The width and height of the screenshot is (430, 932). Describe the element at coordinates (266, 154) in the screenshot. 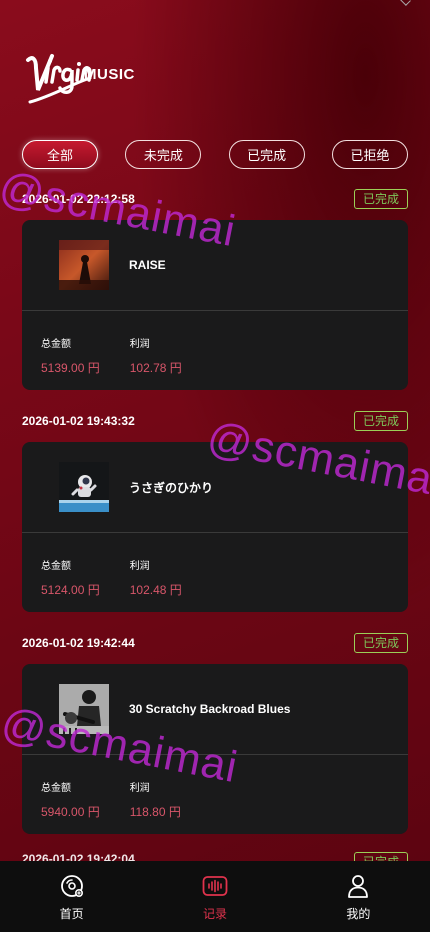

I see `filter-completed: 已完成` at that location.